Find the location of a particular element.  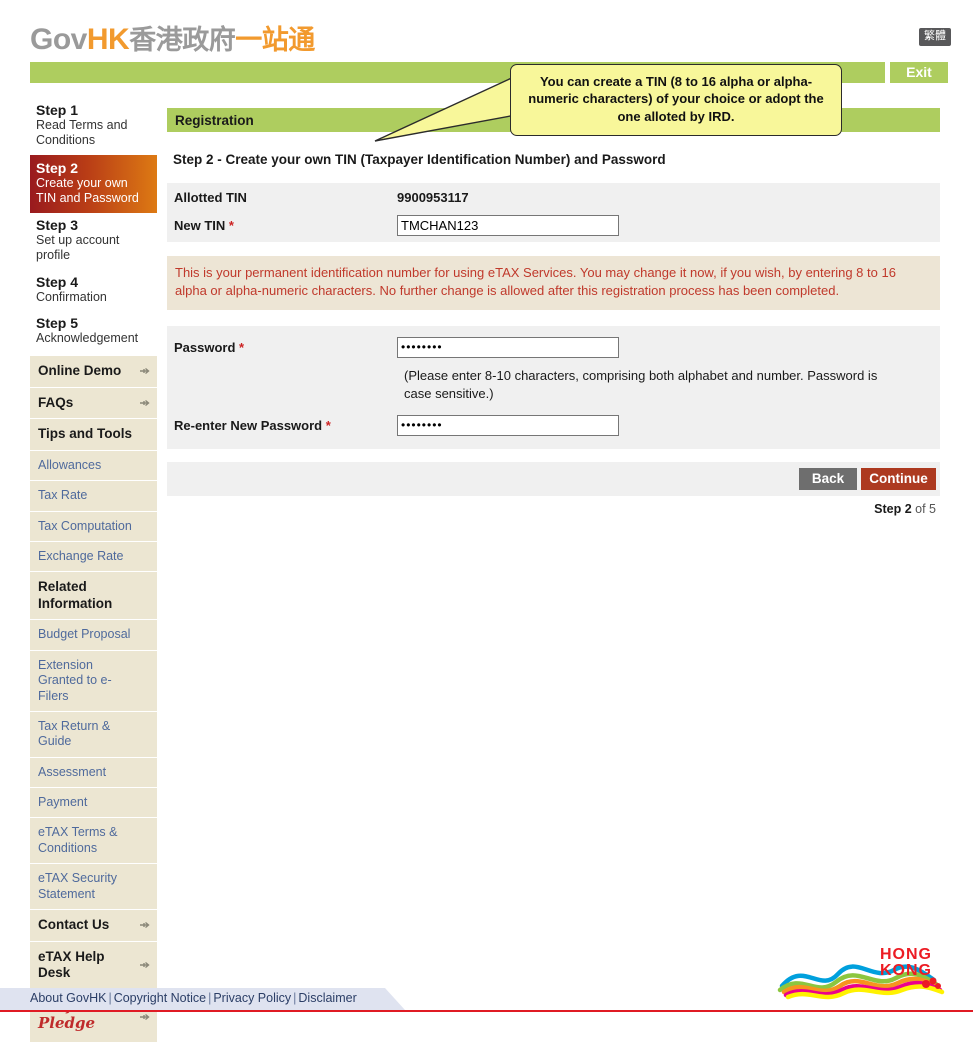

footer-link-privacy-policy: Privacy Policy is located at coordinates (252, 998).